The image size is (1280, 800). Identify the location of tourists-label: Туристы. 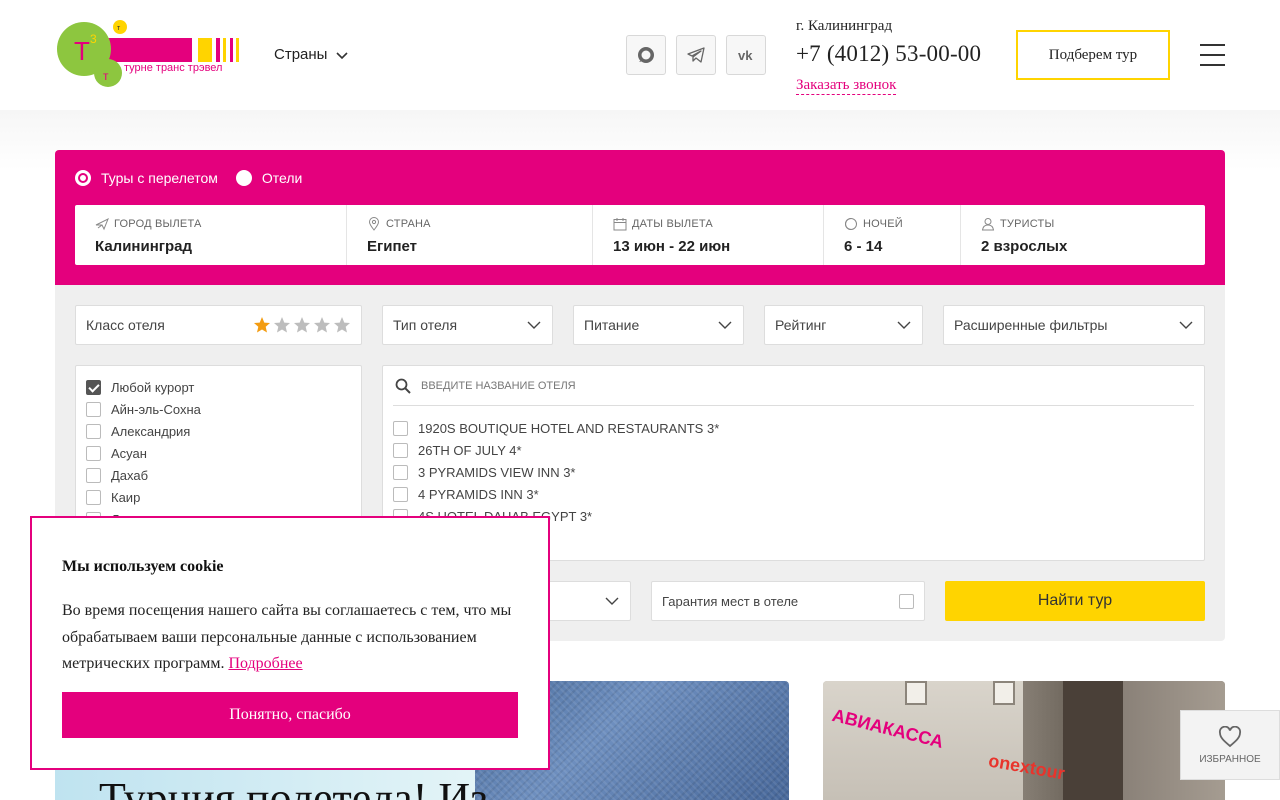
(1027, 224).